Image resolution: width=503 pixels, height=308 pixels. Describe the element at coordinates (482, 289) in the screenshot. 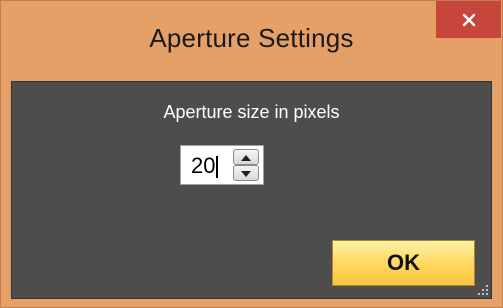

I see `resize-grip-icon` at that location.